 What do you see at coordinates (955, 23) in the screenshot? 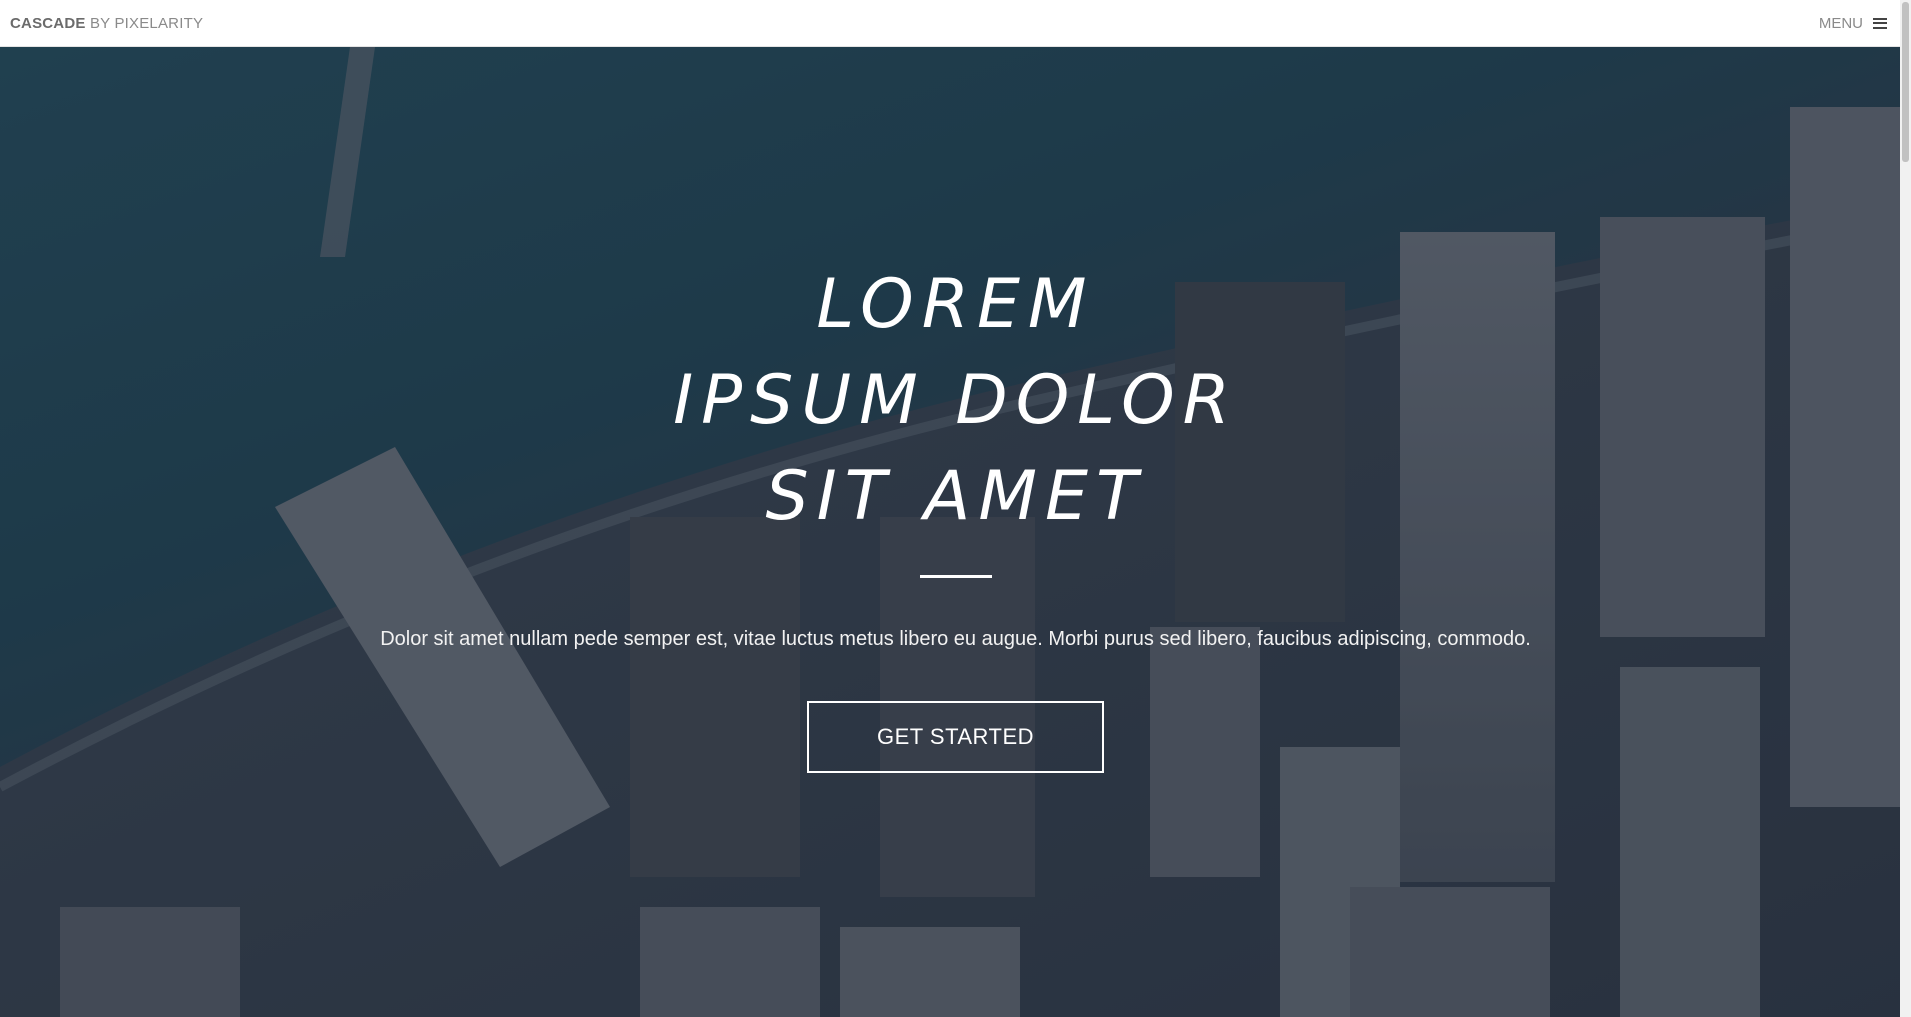
I see `top-navigation-bar: CASCADE BY PIXELARITY MENU` at bounding box center [955, 23].